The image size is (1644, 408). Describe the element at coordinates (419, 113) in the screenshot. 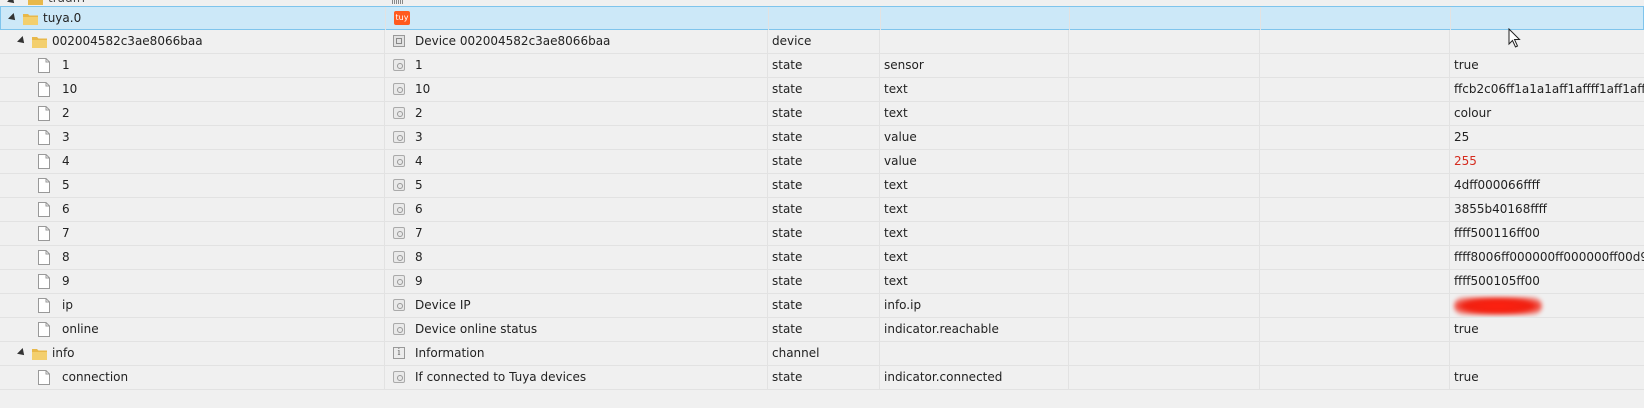

I see `description-text: 2` at that location.